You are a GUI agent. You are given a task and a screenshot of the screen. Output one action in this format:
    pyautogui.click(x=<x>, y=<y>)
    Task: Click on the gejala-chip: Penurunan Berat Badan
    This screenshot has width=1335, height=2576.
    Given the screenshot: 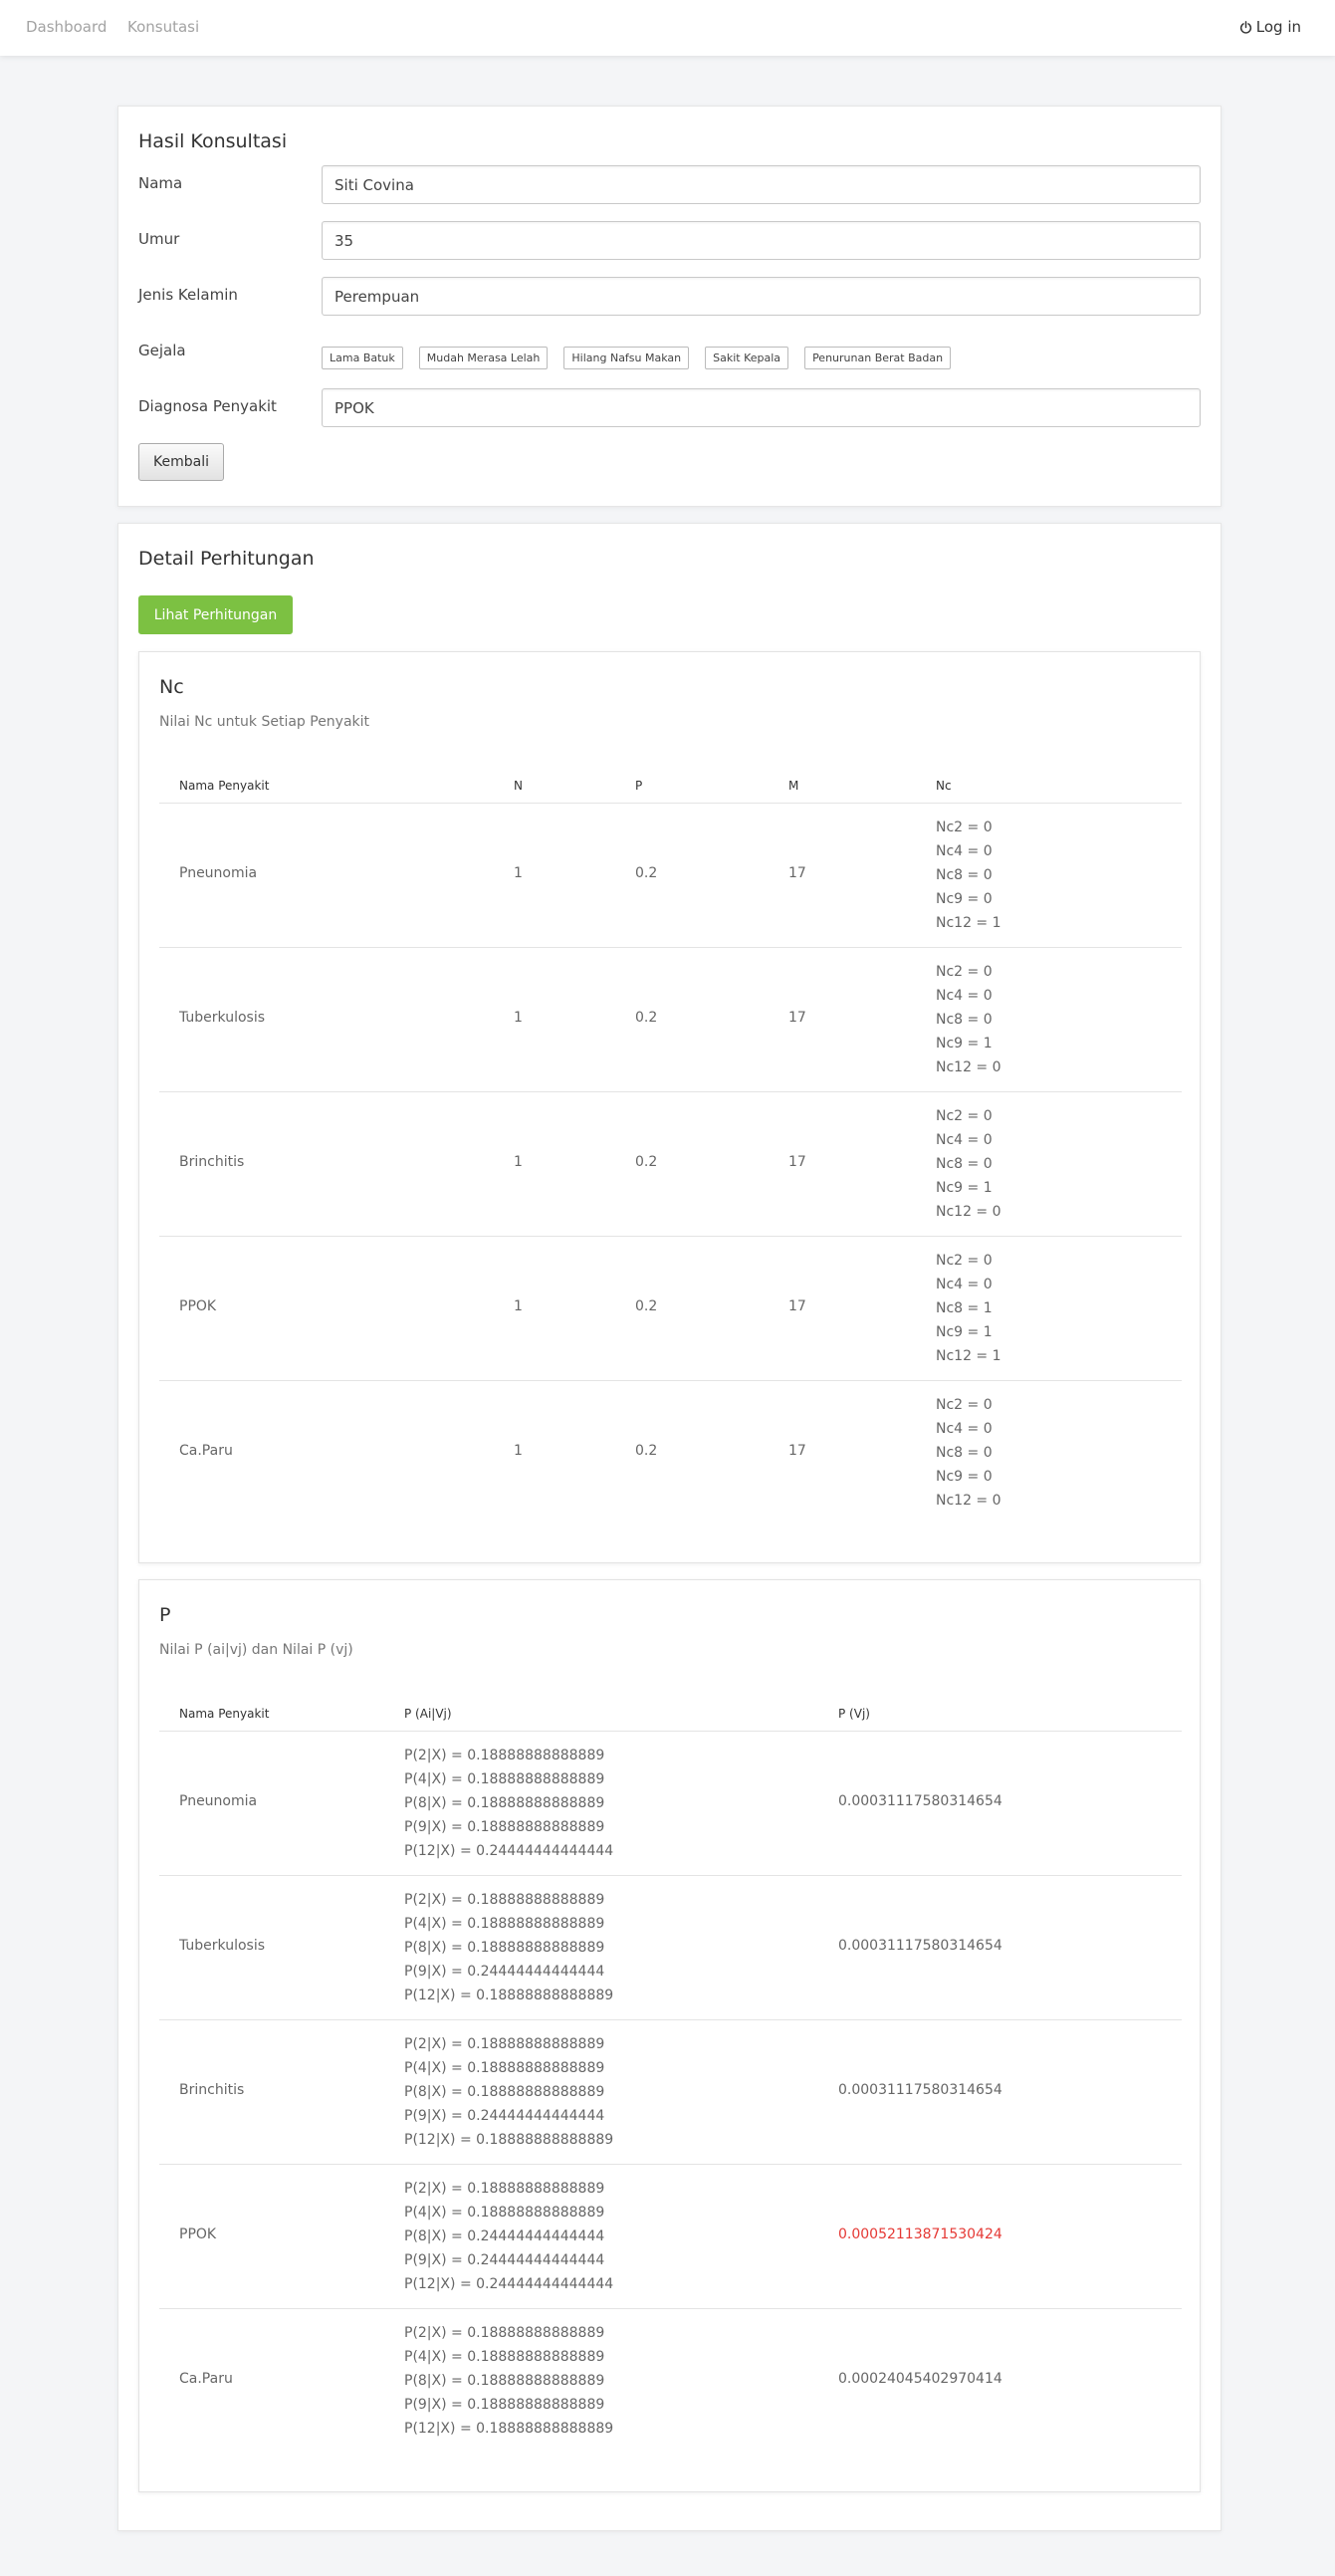 What is the action you would take?
    pyautogui.click(x=878, y=358)
    